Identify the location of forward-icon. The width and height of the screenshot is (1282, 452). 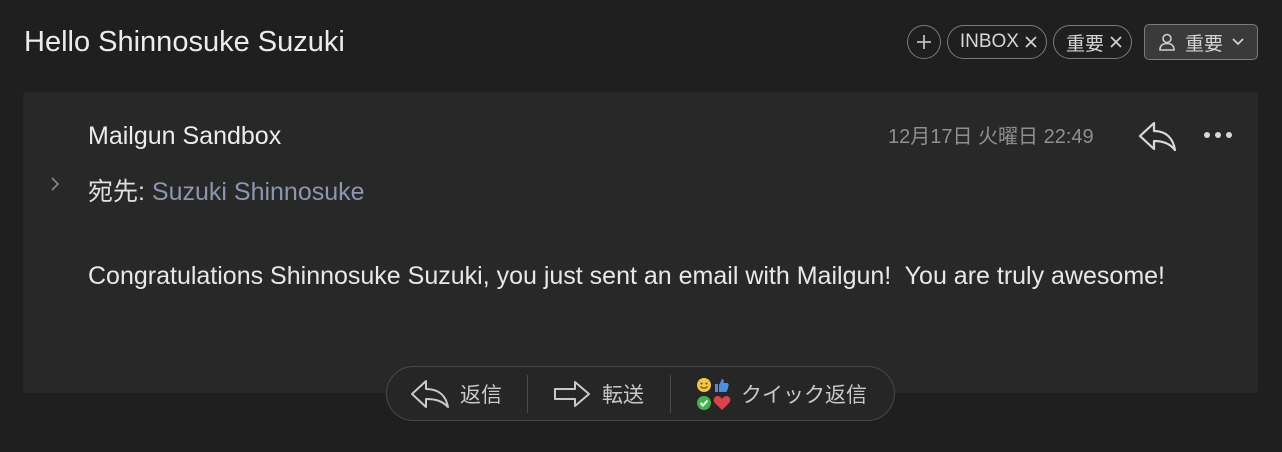
(572, 393).